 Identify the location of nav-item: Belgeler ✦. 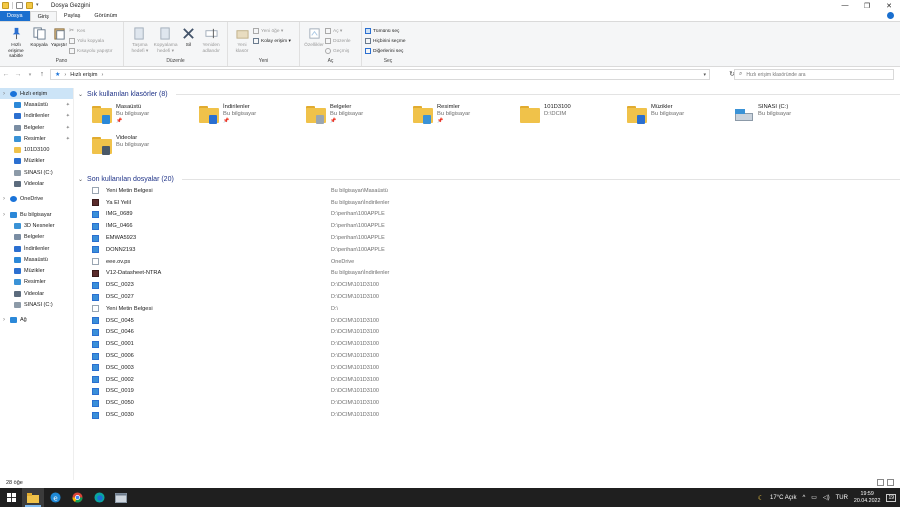
(36, 127).